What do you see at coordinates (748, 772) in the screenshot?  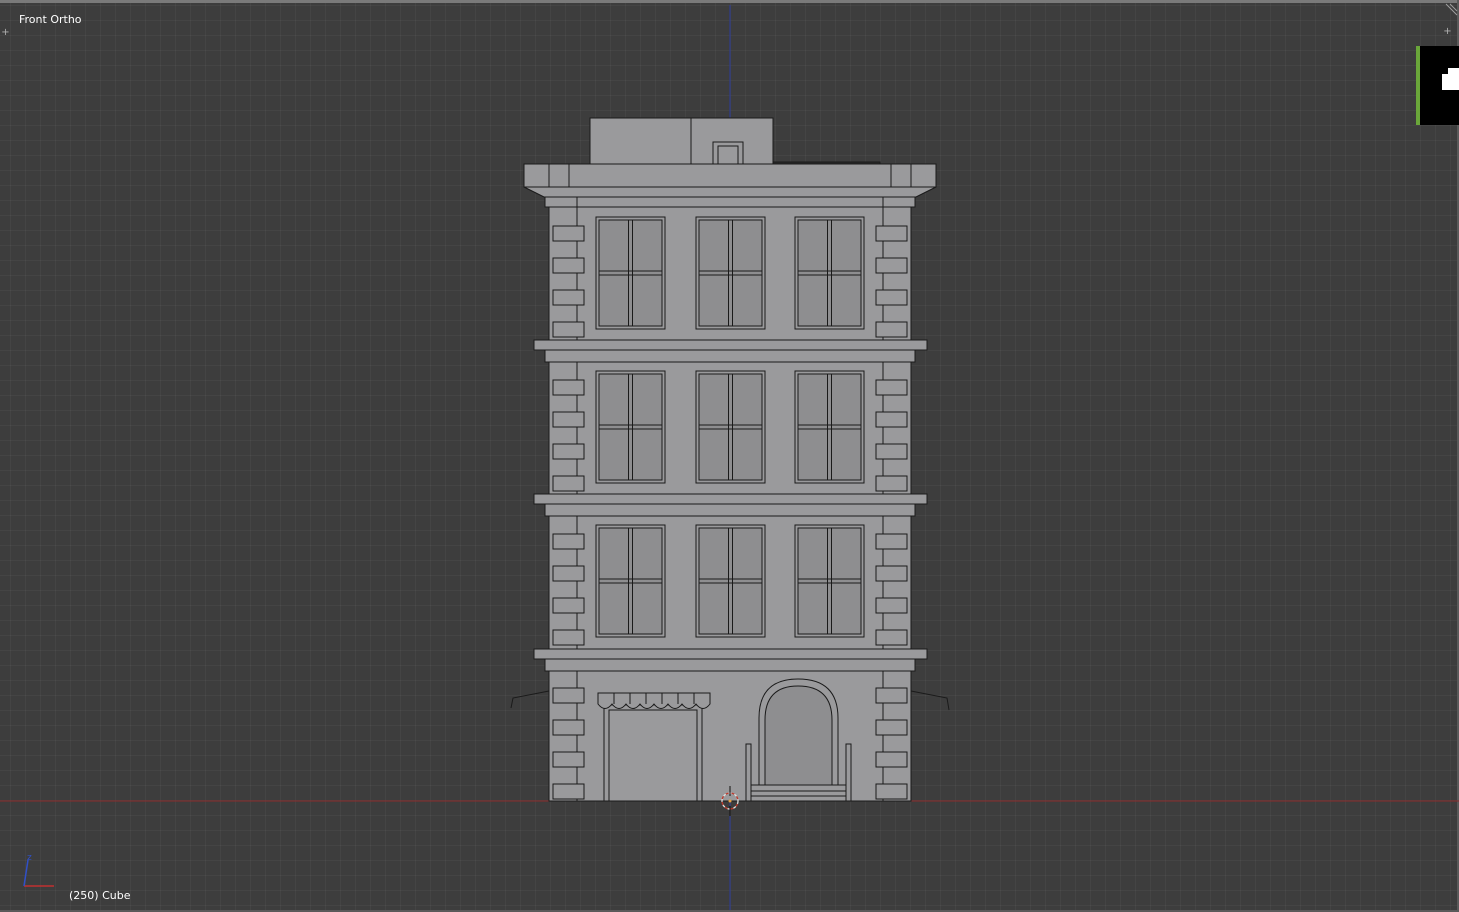 I see `railing-left` at bounding box center [748, 772].